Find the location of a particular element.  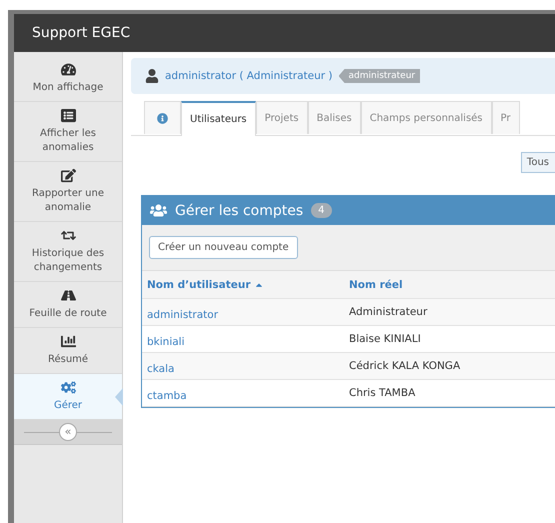

user-icon is located at coordinates (152, 76).